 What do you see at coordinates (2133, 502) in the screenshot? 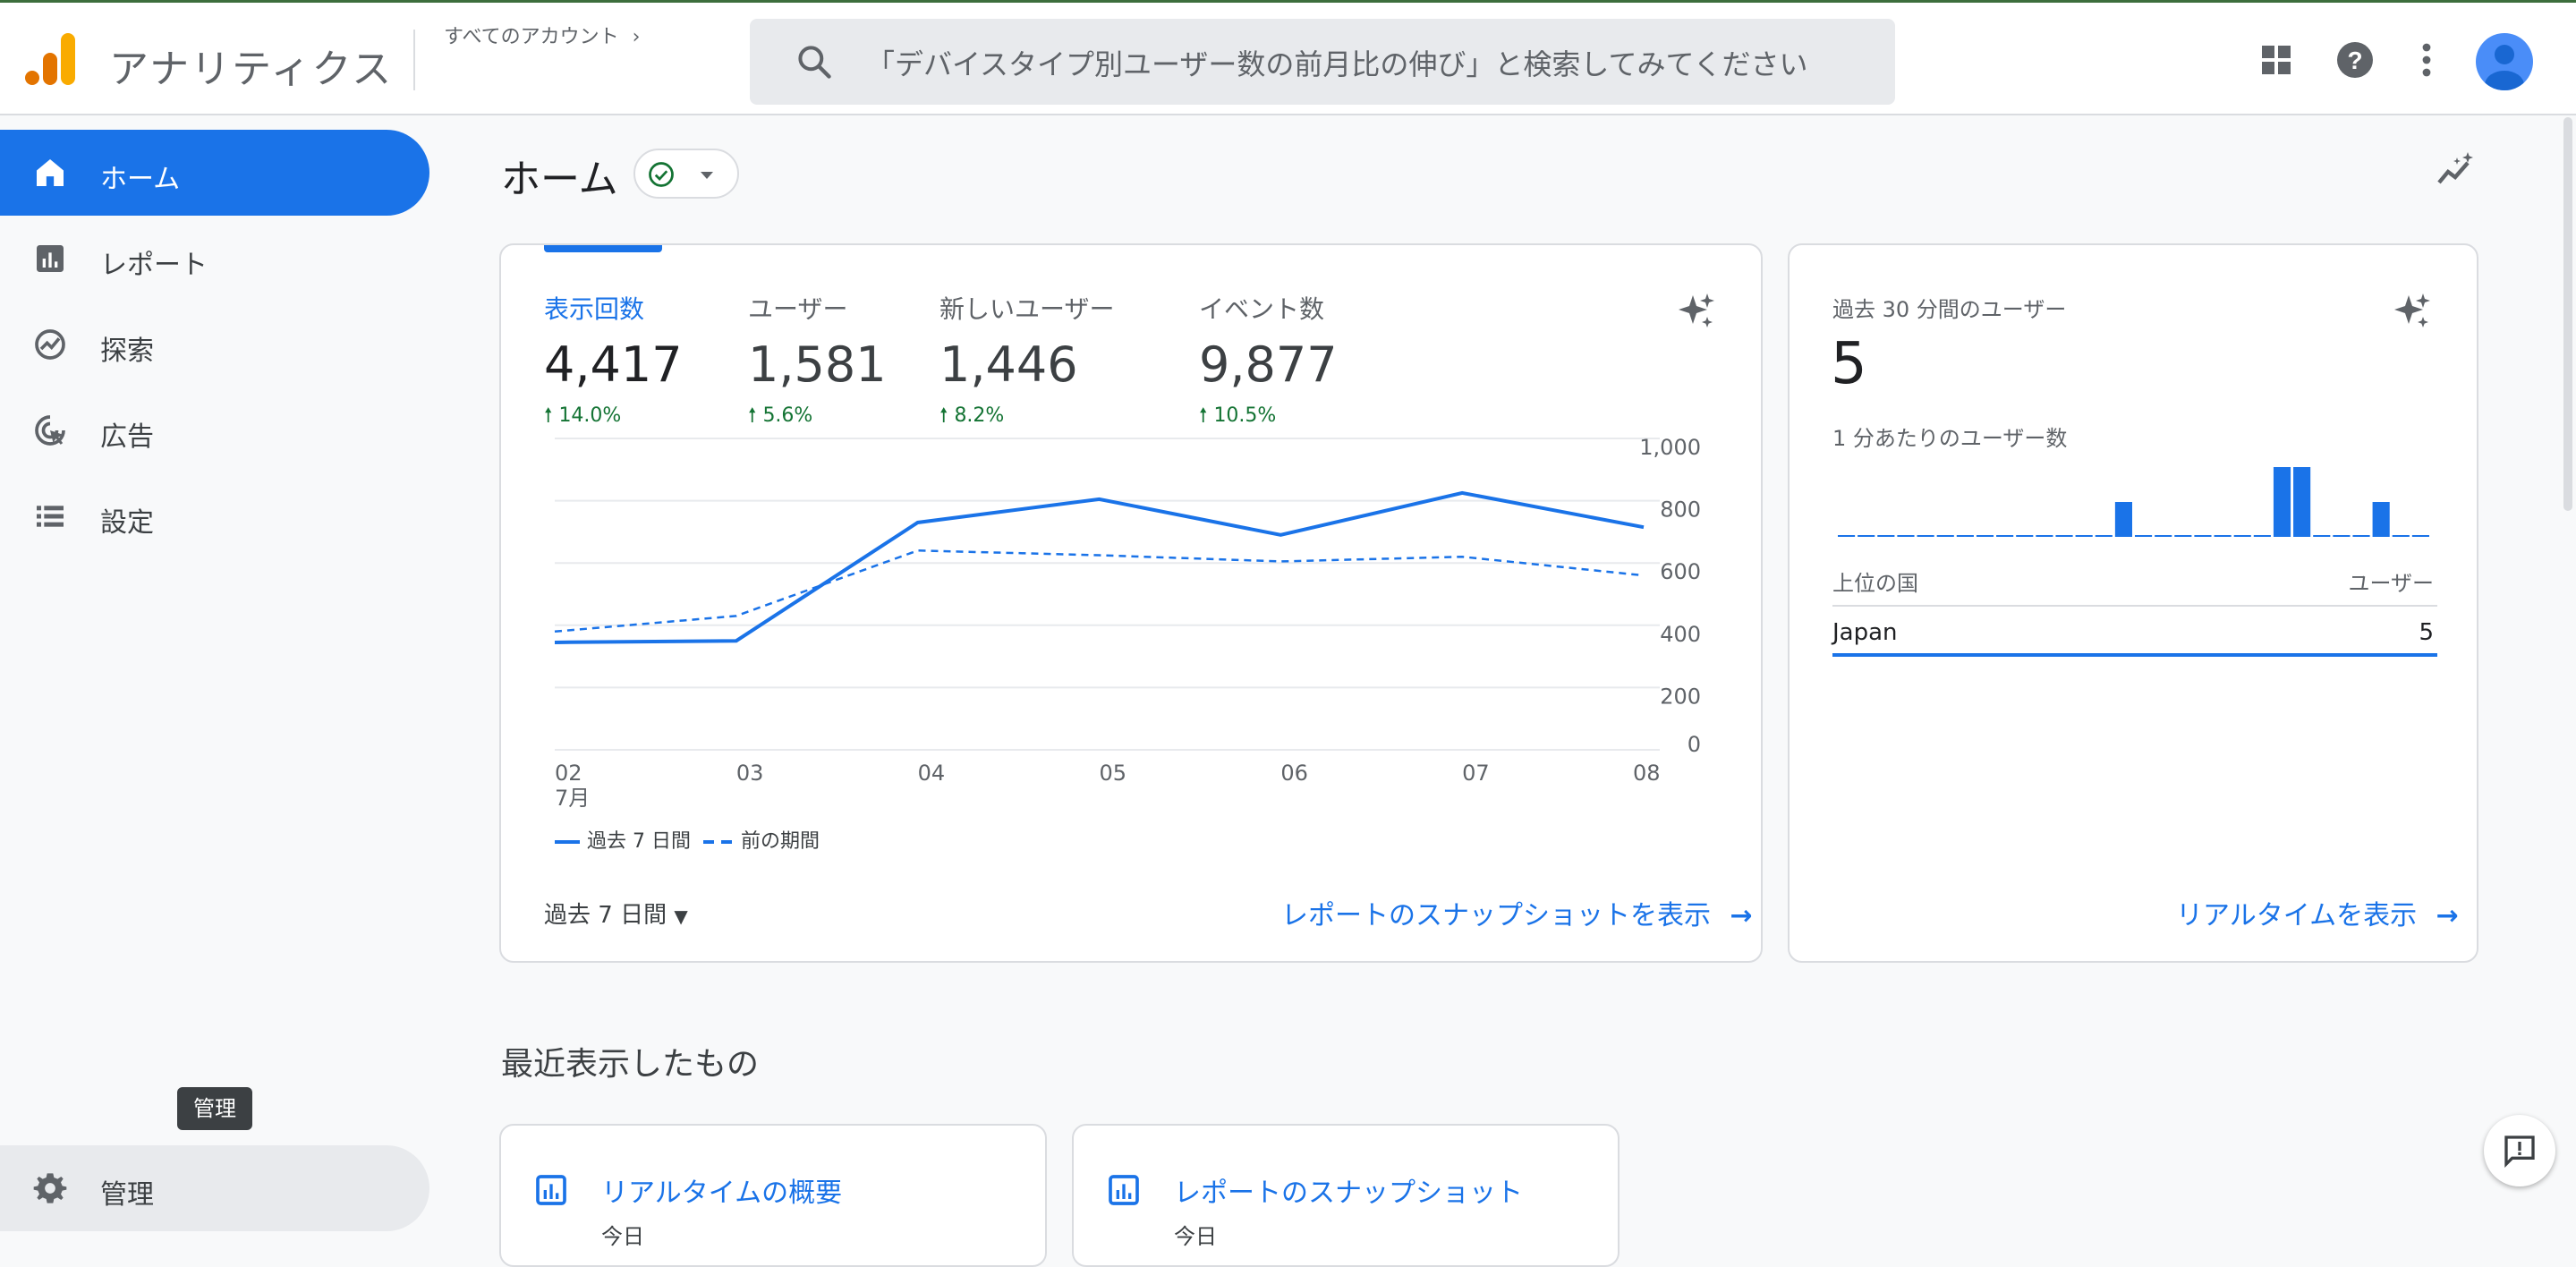
I see `per-minute-bar-chart` at bounding box center [2133, 502].